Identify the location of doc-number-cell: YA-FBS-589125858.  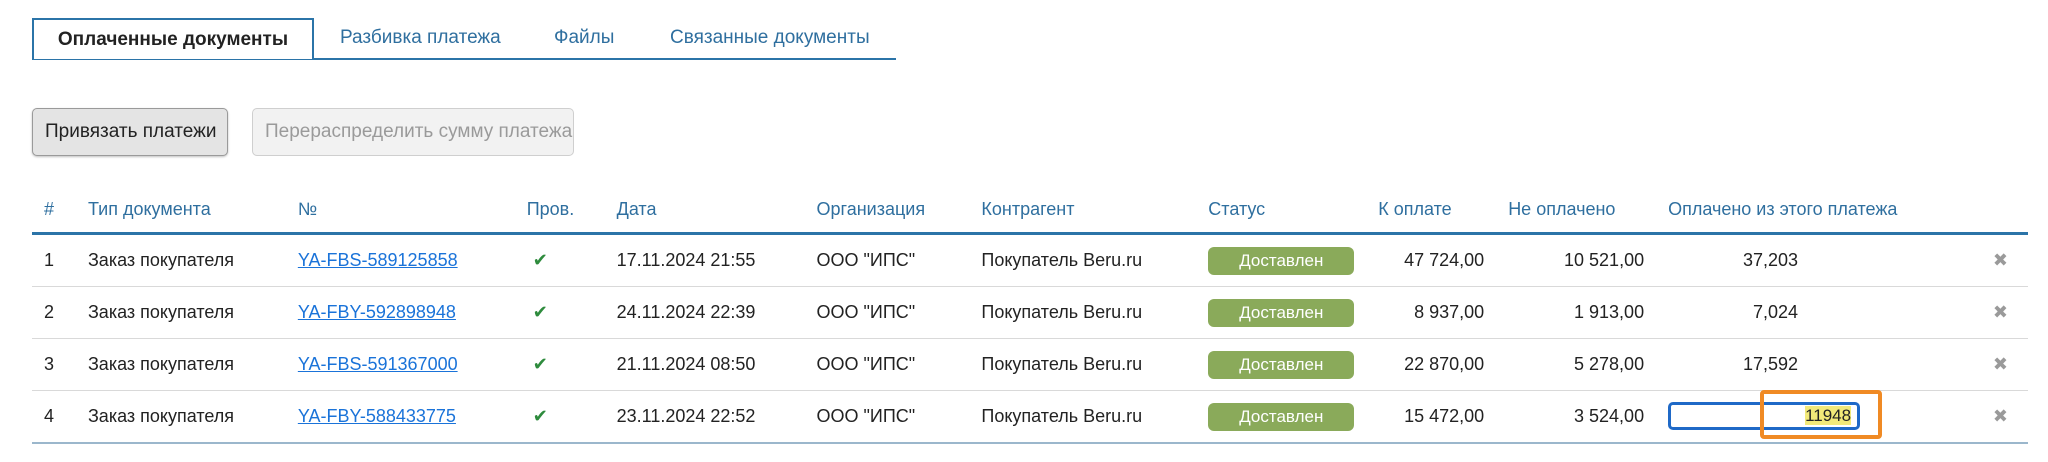
(412, 260).